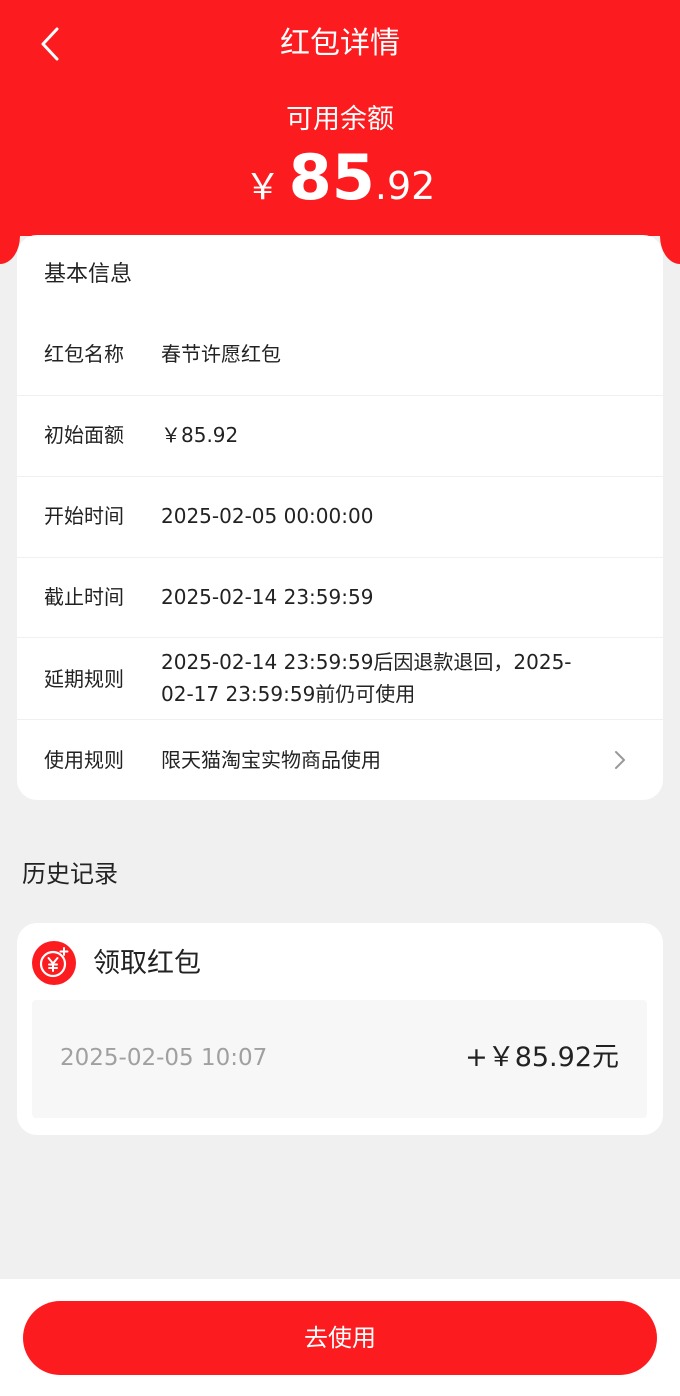  What do you see at coordinates (340, 43) in the screenshot?
I see `page-title: 红包详情` at bounding box center [340, 43].